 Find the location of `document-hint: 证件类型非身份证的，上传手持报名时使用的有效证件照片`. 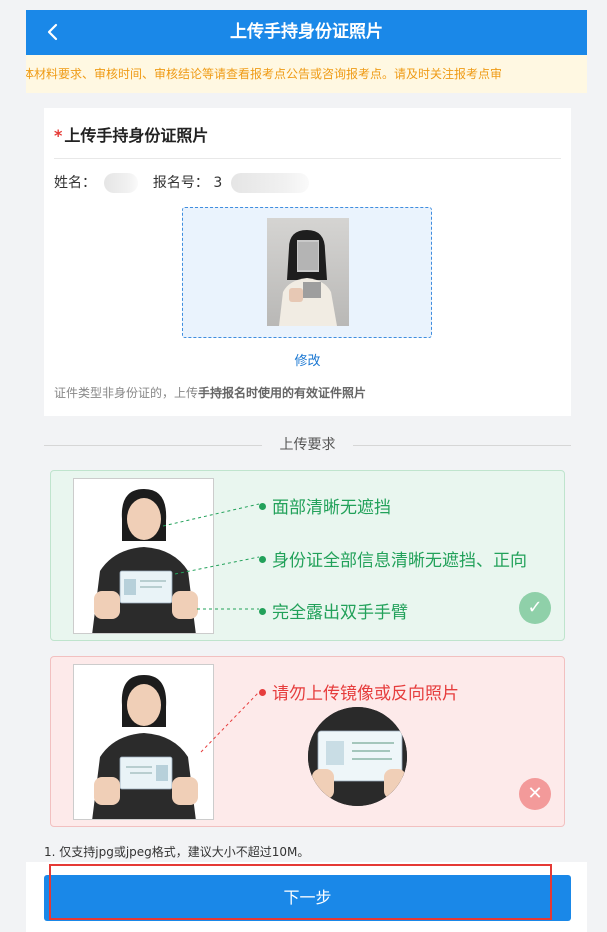

document-hint: 证件类型非身份证的，上传手持报名时使用的有效证件照片 is located at coordinates (210, 392).